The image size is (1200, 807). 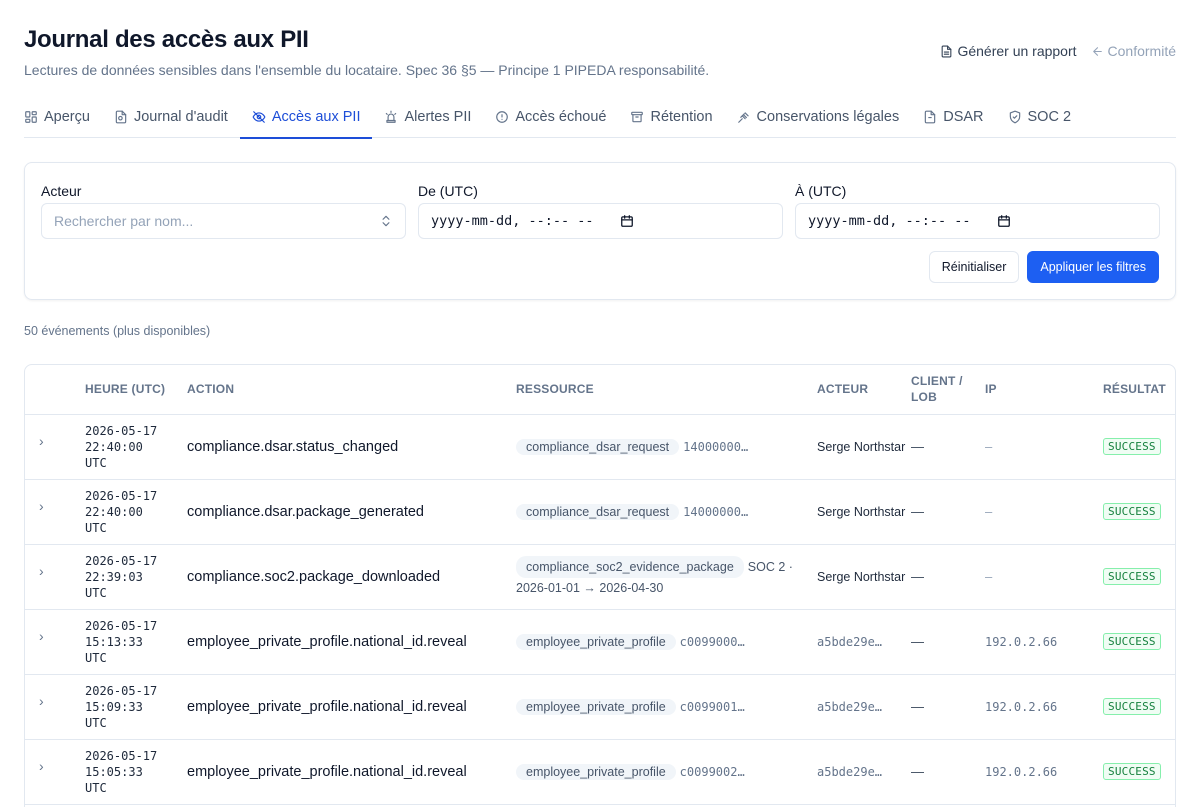 I want to click on resource-column-header: Ressource, so click(x=666, y=390).